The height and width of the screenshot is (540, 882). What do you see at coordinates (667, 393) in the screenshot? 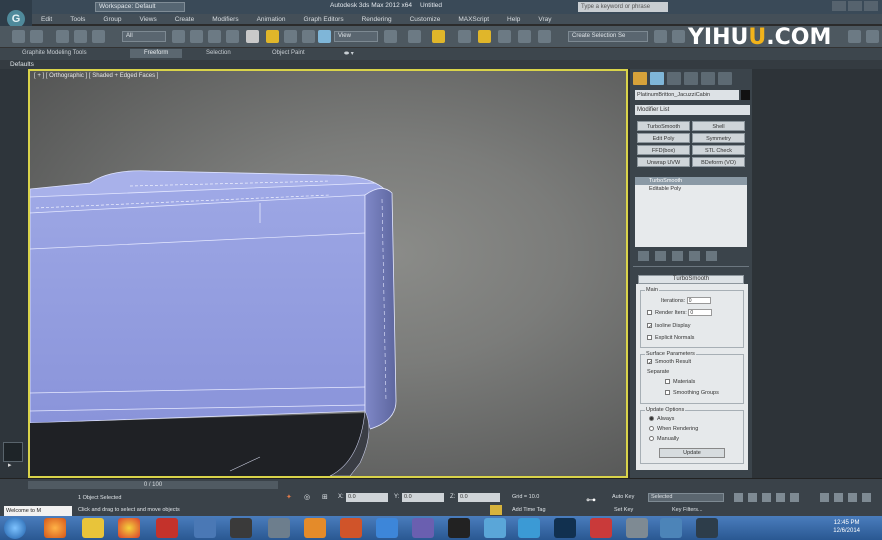
I see `smoothing-groups-checkbox` at bounding box center [667, 393].